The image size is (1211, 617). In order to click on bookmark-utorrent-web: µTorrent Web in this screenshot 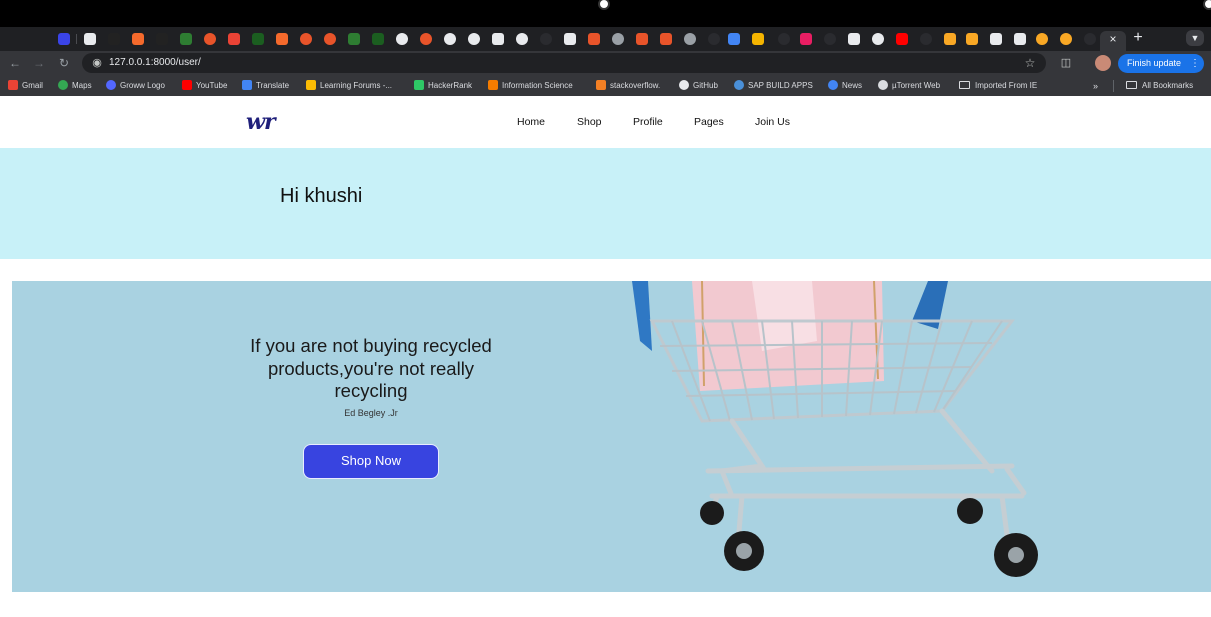, I will do `click(909, 86)`.